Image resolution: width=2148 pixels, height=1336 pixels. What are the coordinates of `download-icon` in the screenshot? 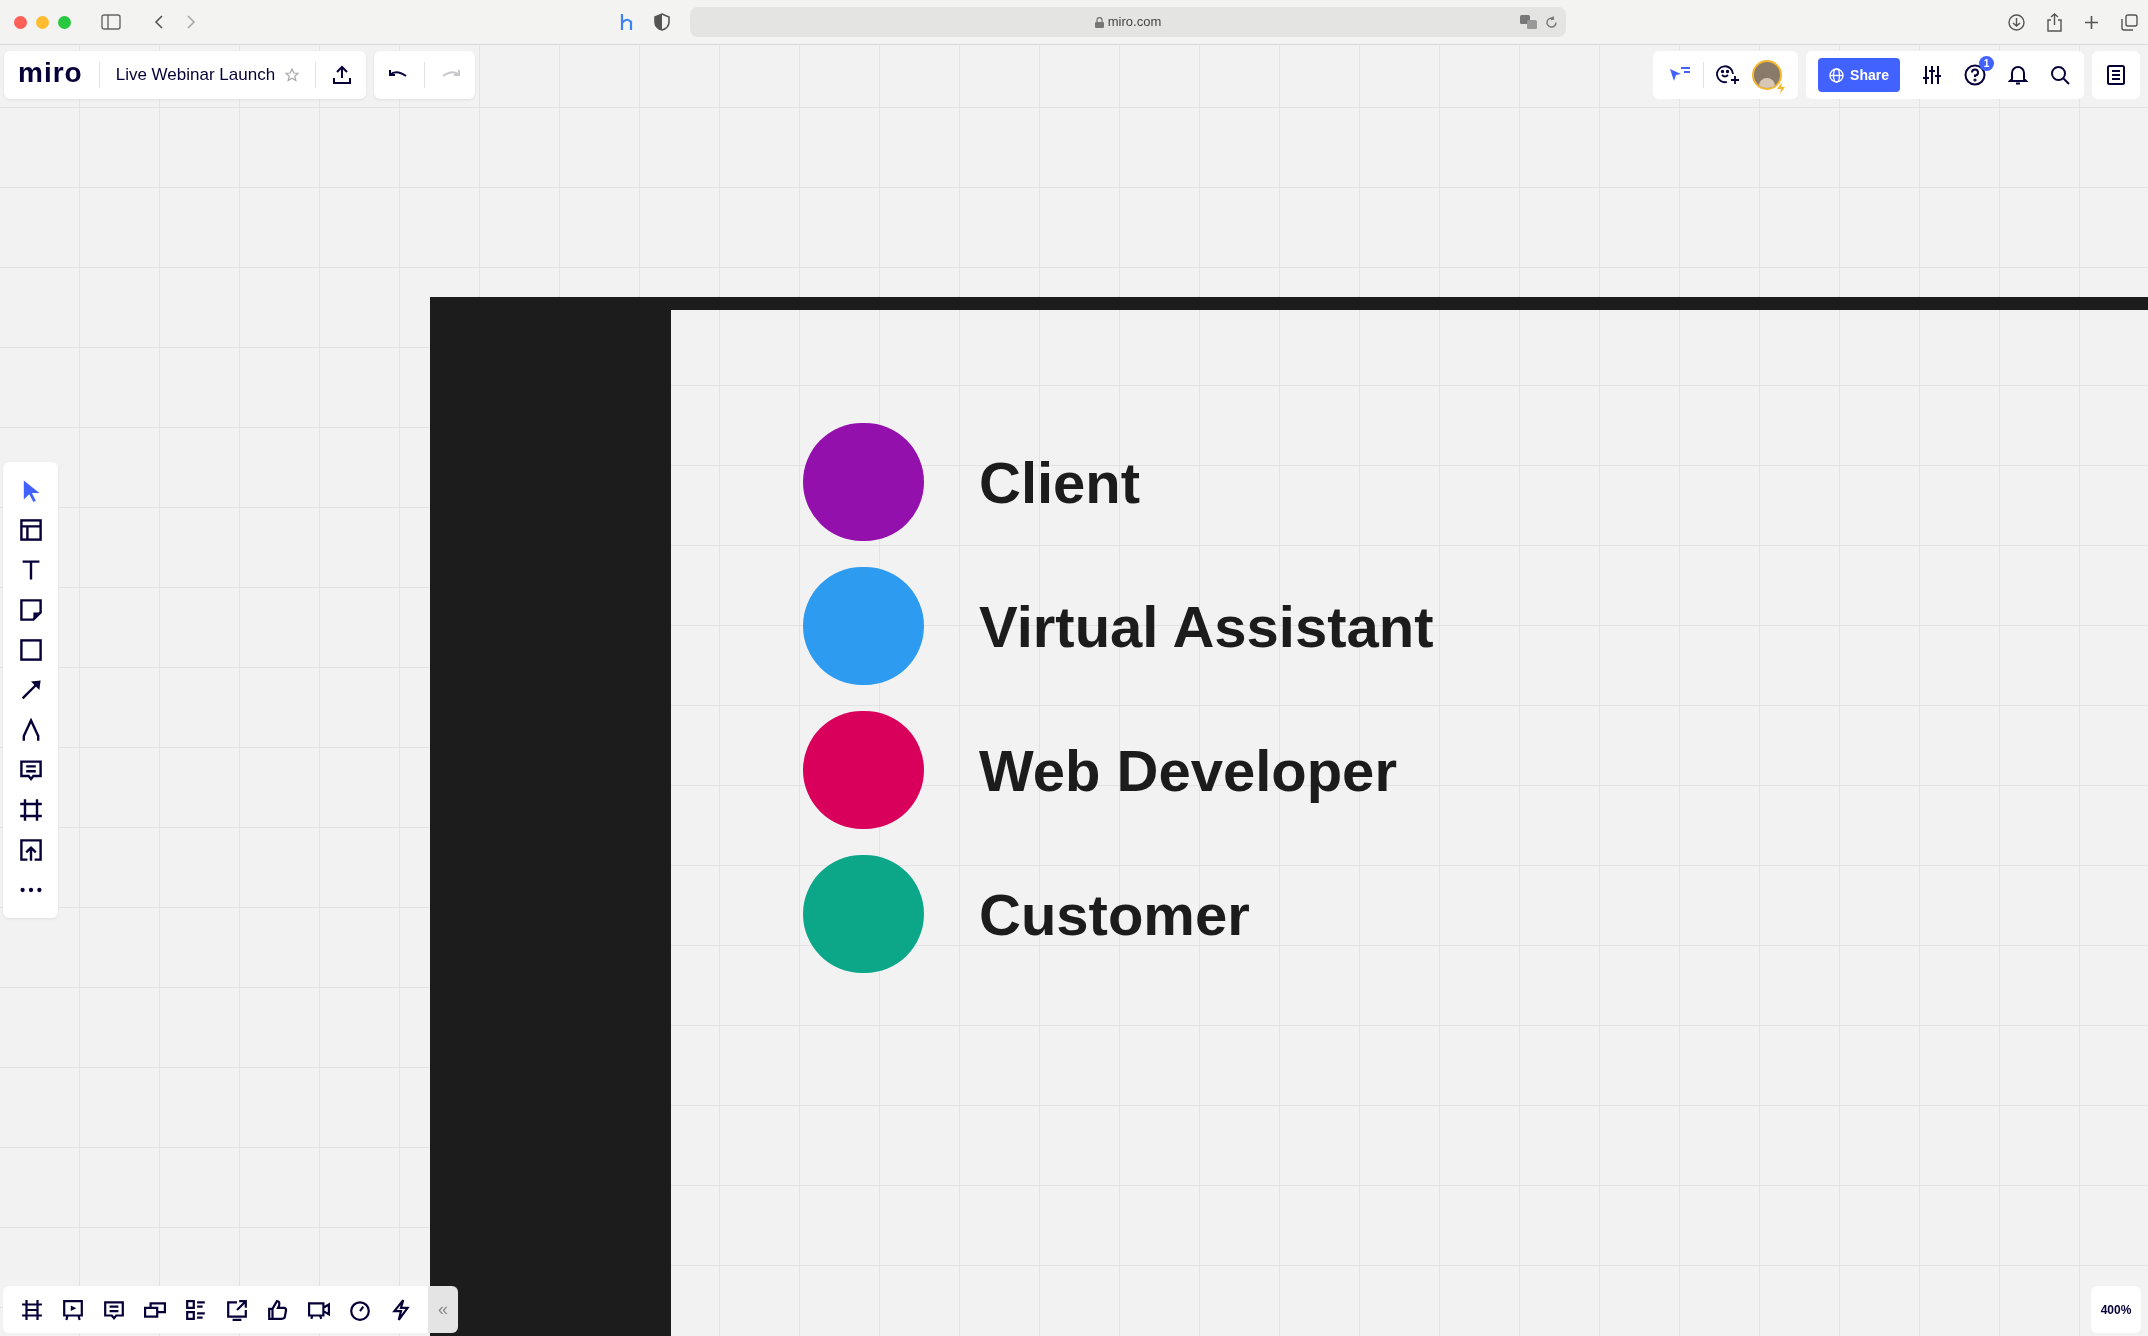 It's located at (2016, 22).